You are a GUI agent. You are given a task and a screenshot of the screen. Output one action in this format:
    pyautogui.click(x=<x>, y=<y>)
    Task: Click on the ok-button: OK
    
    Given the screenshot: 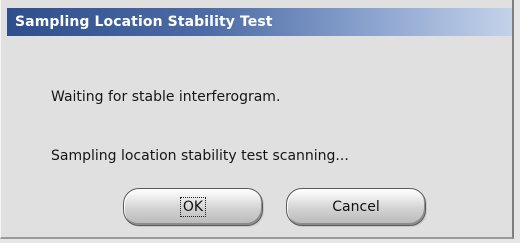 What is the action you would take?
    pyautogui.click(x=193, y=207)
    